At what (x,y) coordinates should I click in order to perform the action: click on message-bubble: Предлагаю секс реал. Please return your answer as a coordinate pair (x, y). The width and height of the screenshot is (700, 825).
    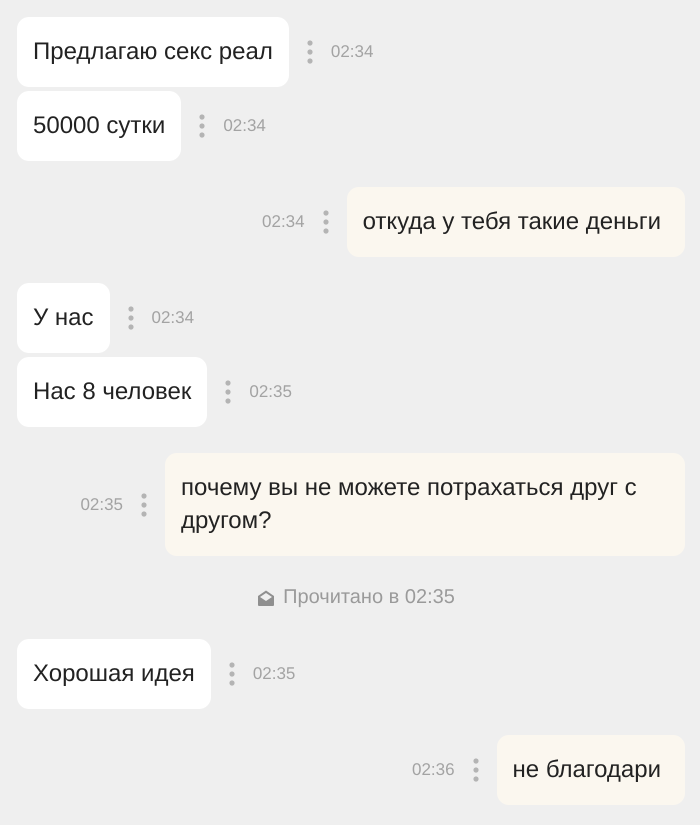
    Looking at the image, I should click on (153, 52).